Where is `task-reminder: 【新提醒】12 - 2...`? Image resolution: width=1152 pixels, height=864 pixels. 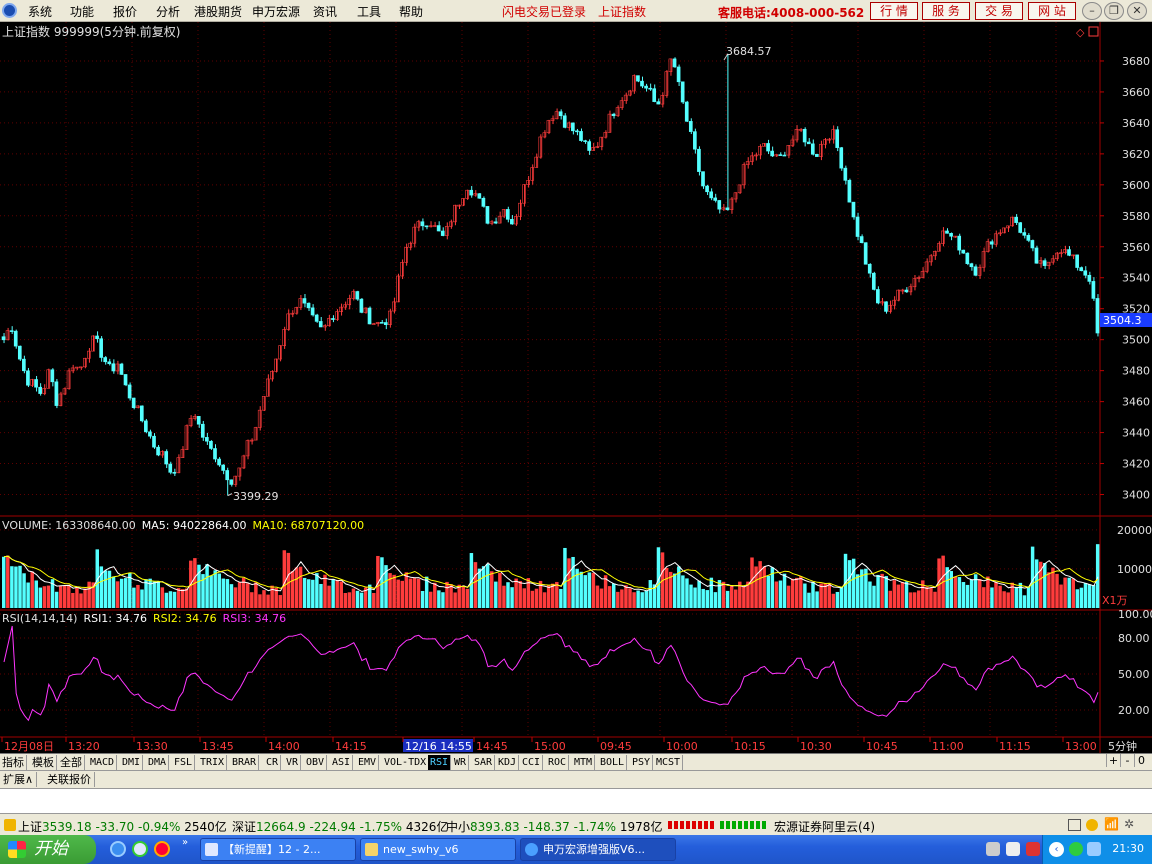
task-reminder: 【新提醒】12 - 2... is located at coordinates (278, 849).